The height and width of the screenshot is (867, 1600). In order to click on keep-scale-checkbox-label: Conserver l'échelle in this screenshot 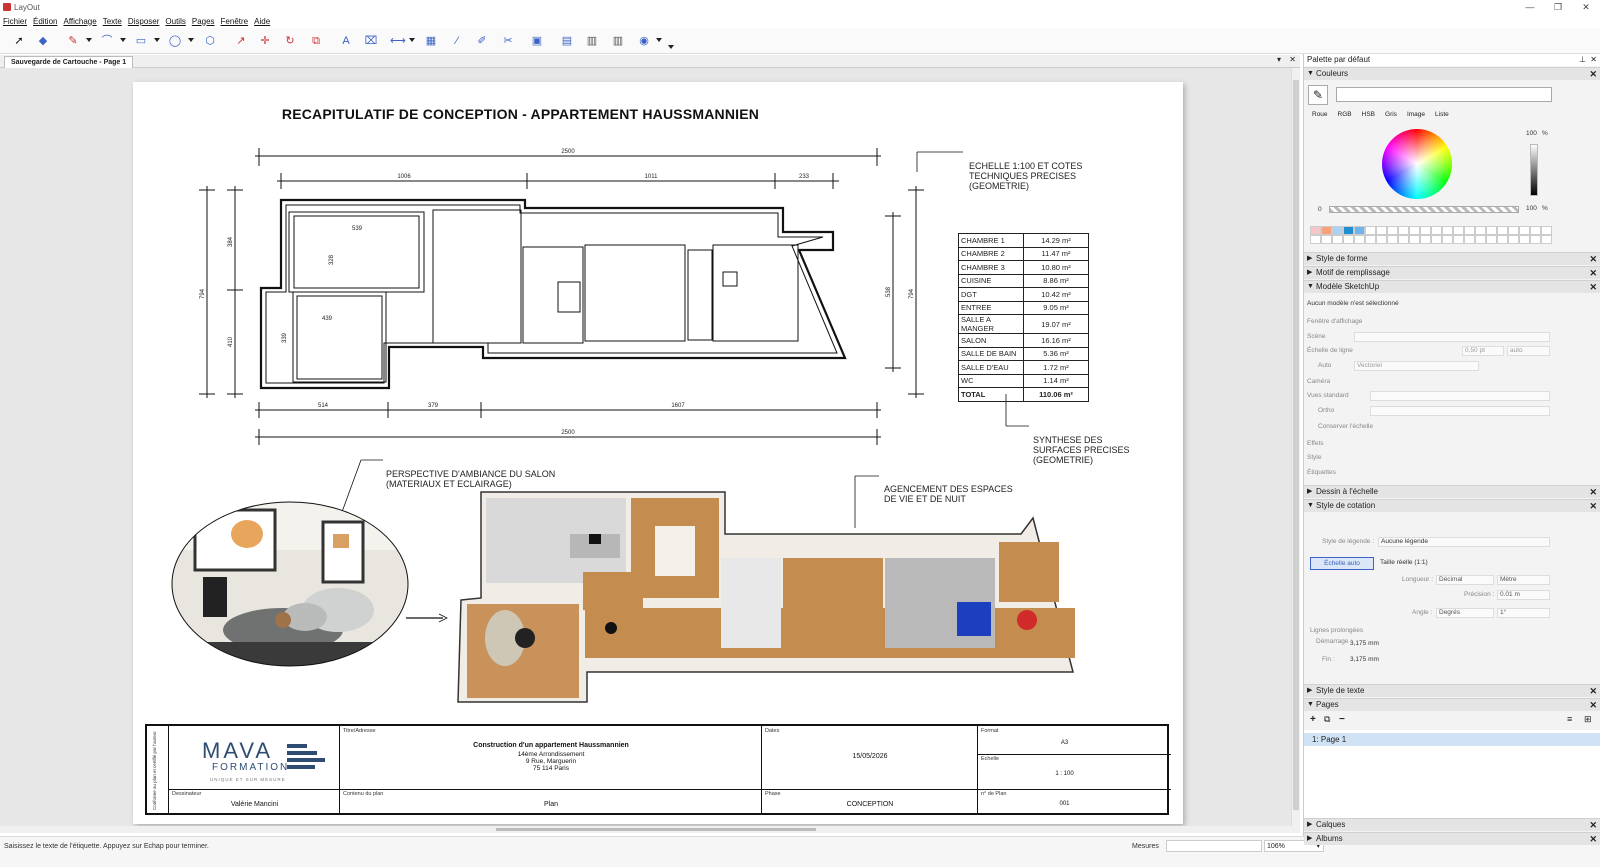, I will do `click(1345, 426)`.